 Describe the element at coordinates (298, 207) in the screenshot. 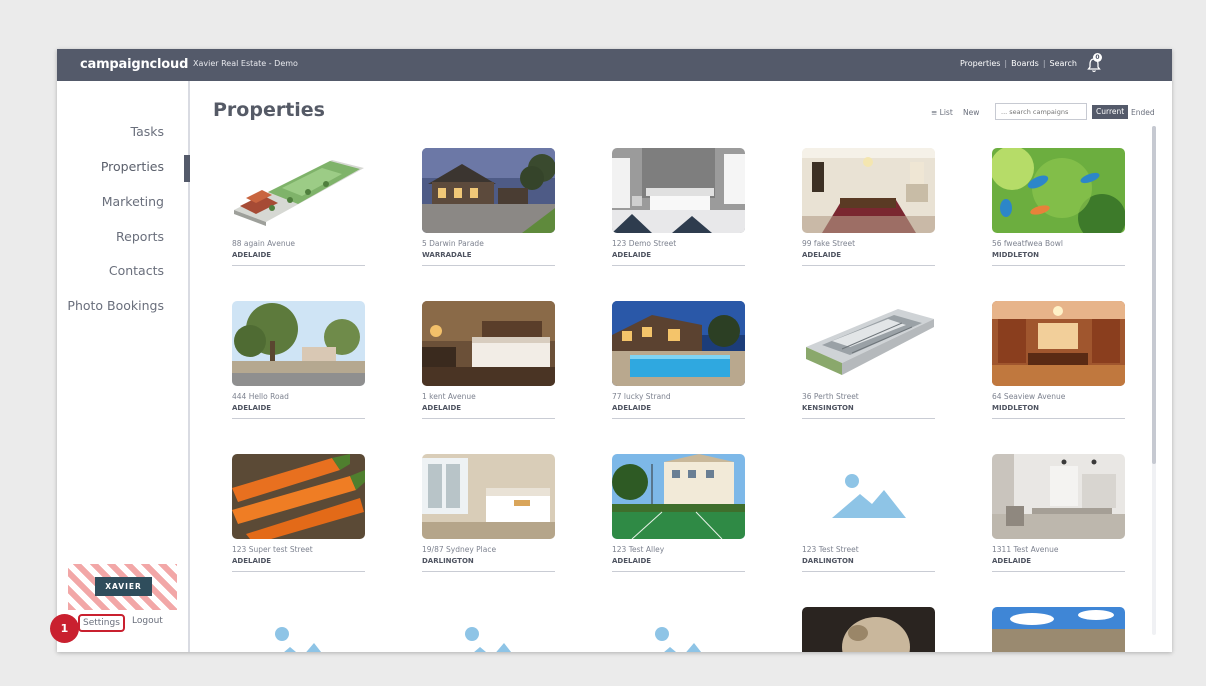

I see `property-card: 88 again Avenue ADELAIDE` at that location.